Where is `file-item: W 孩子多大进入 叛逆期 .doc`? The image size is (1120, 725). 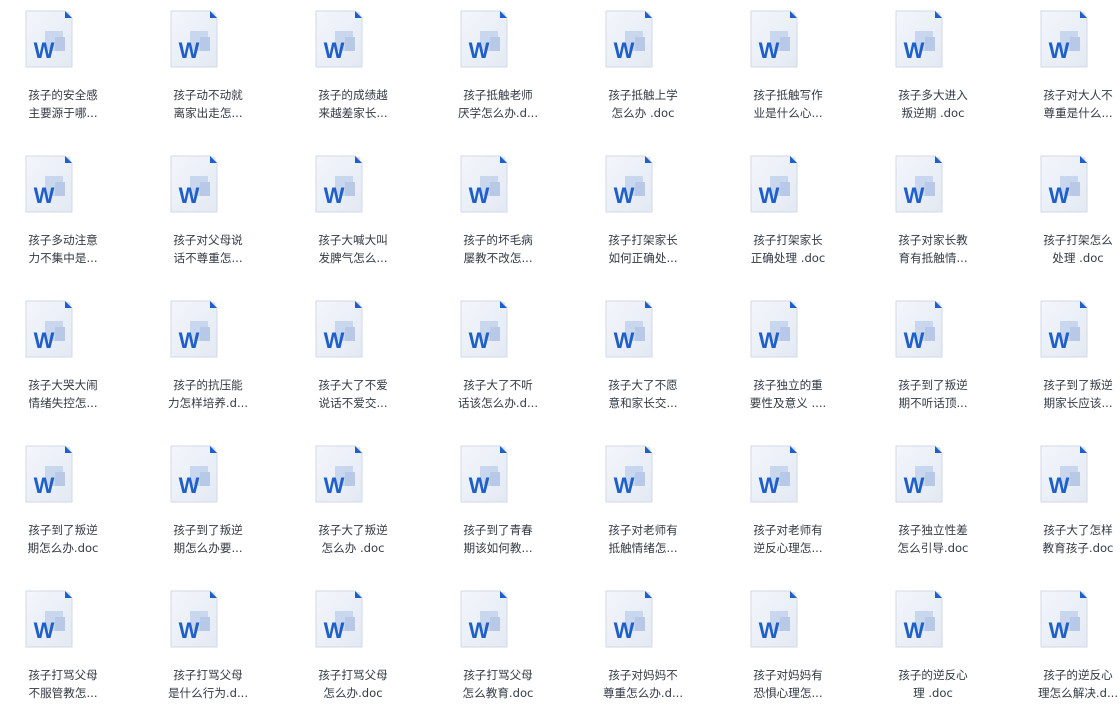
file-item: W 孩子多大进入 叛逆期 .doc is located at coordinates (941, 72).